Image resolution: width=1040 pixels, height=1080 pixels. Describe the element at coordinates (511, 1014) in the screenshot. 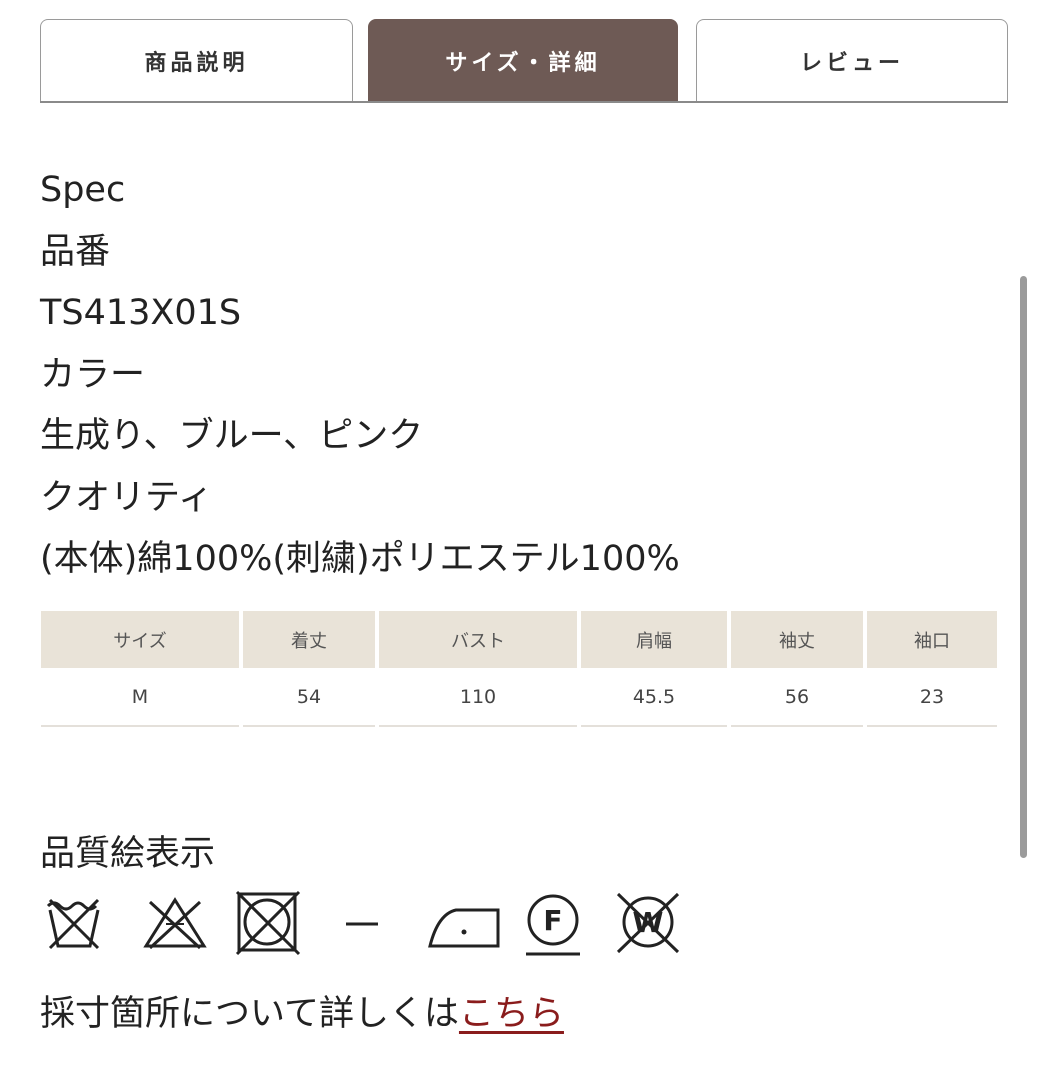

I see `measurement-link: こちら` at that location.